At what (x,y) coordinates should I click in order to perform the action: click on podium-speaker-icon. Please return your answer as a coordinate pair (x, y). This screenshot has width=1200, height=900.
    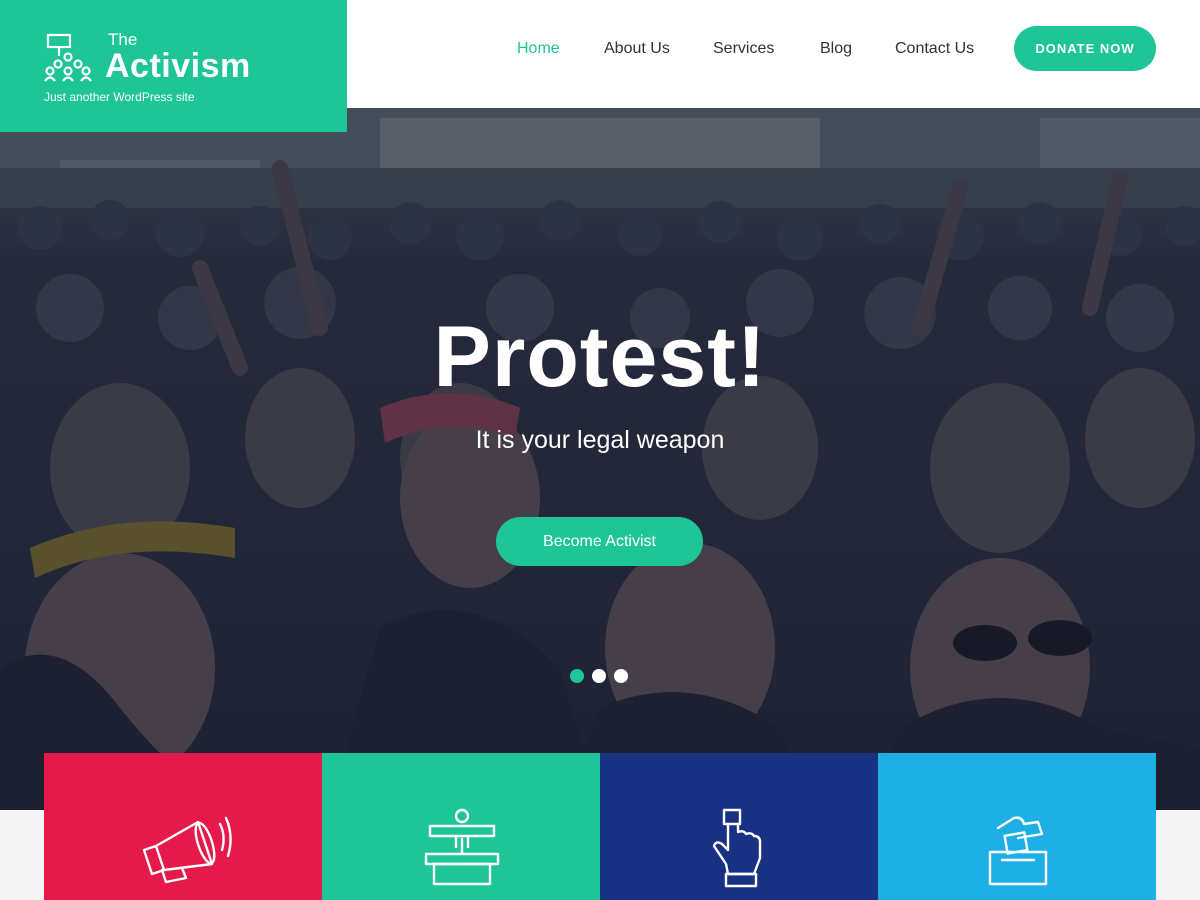
    Looking at the image, I should click on (462, 847).